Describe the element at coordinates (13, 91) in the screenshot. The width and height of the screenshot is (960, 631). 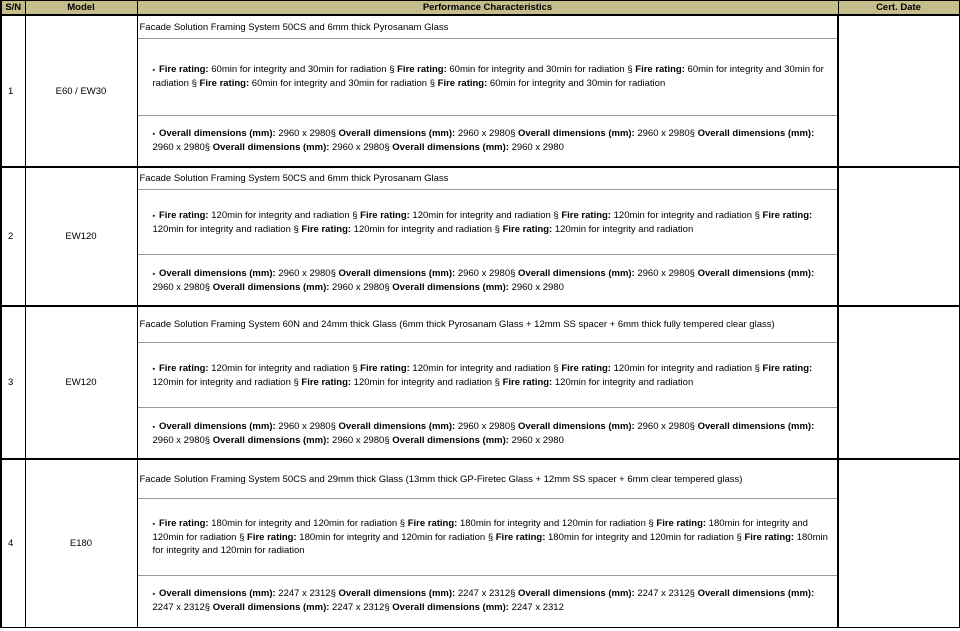
I see `row-sn: 1` at that location.